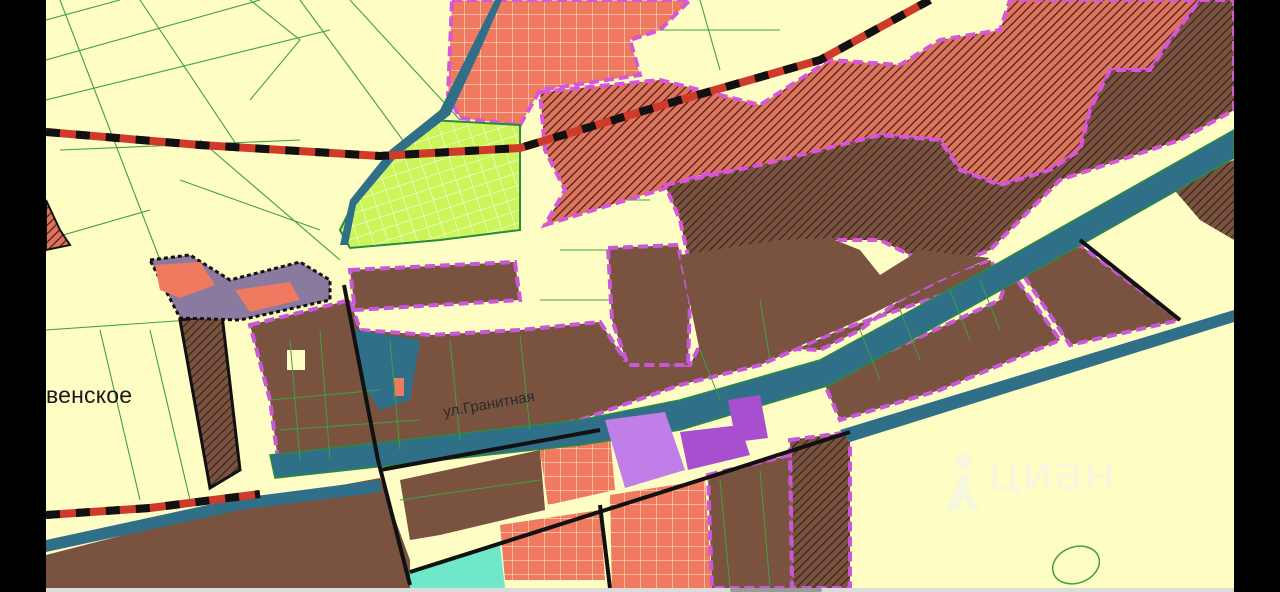 Image resolution: width=1280 pixels, height=592 pixels. What do you see at coordinates (776, 590) in the screenshot?
I see `scrollbar-thumb` at bounding box center [776, 590].